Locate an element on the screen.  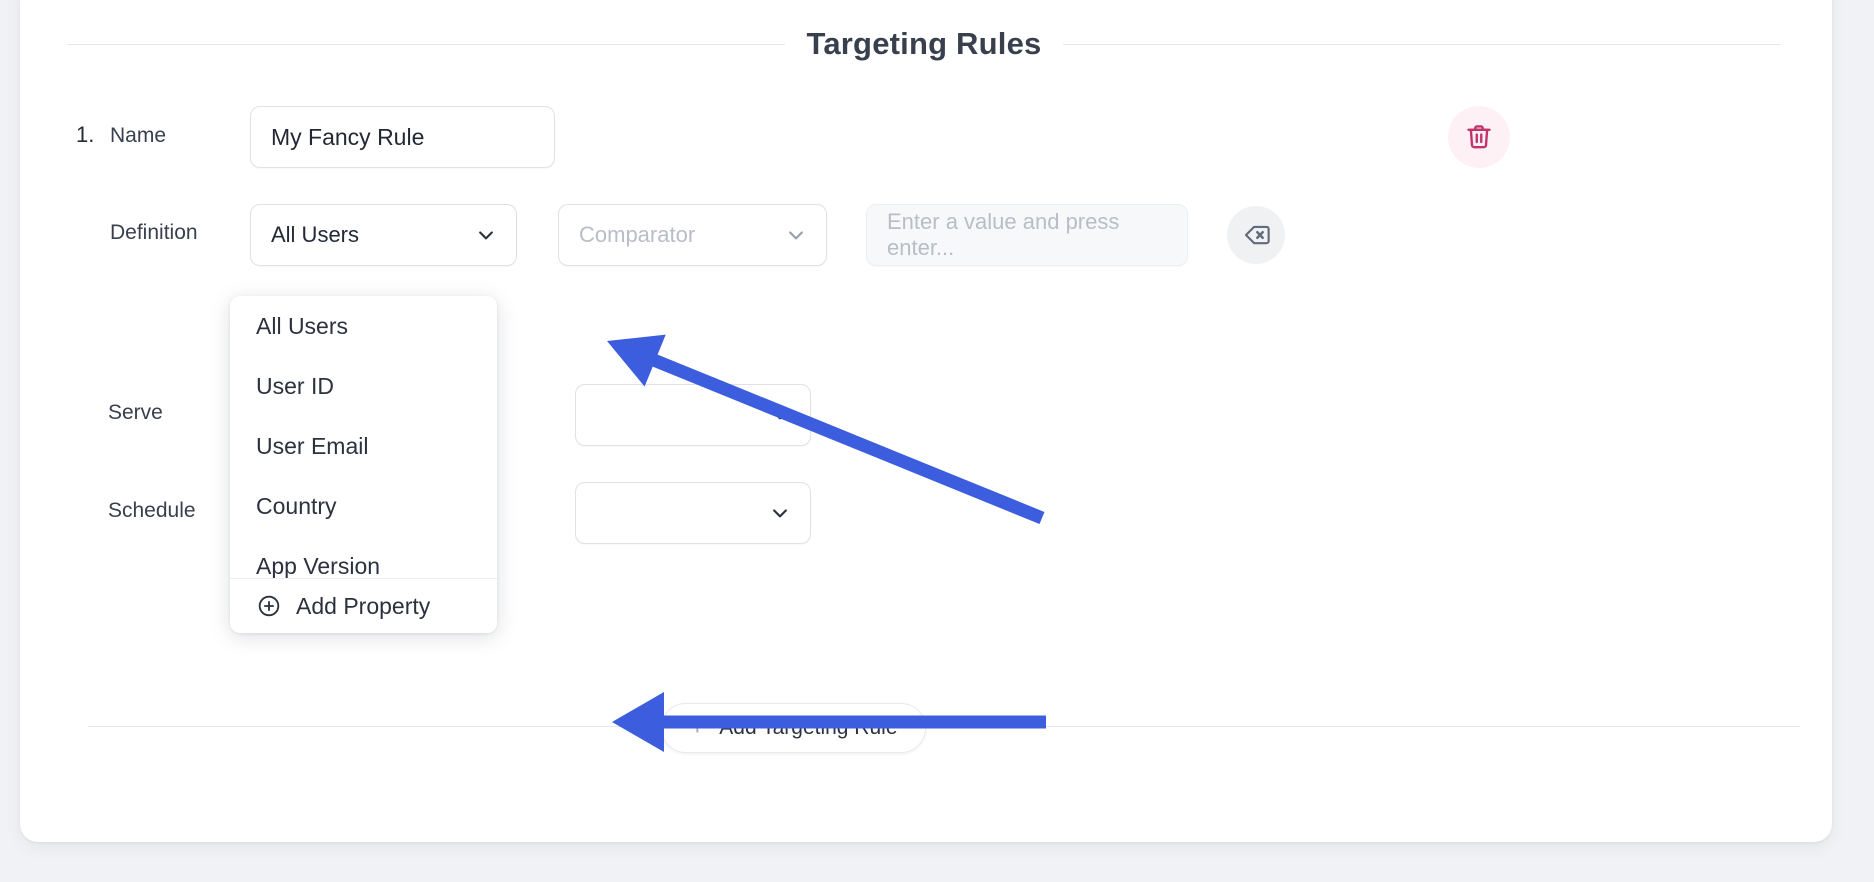
dropdown-item-label: All Users is located at coordinates (302, 325).